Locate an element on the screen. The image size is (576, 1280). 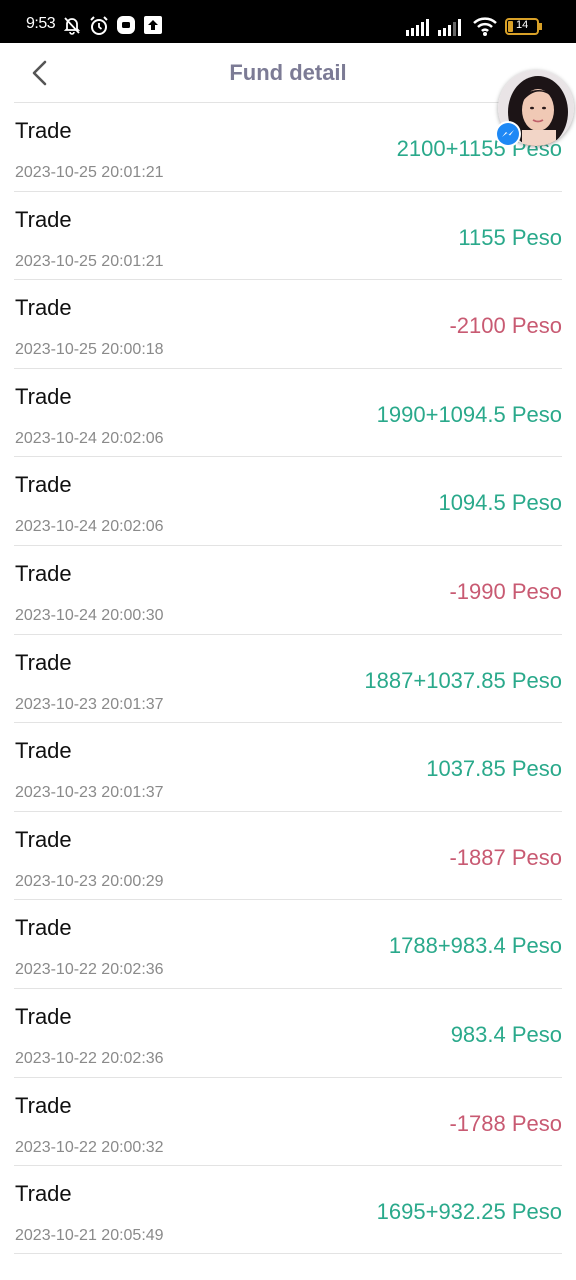
battery-icon: 14 is located at coordinates (522, 26).